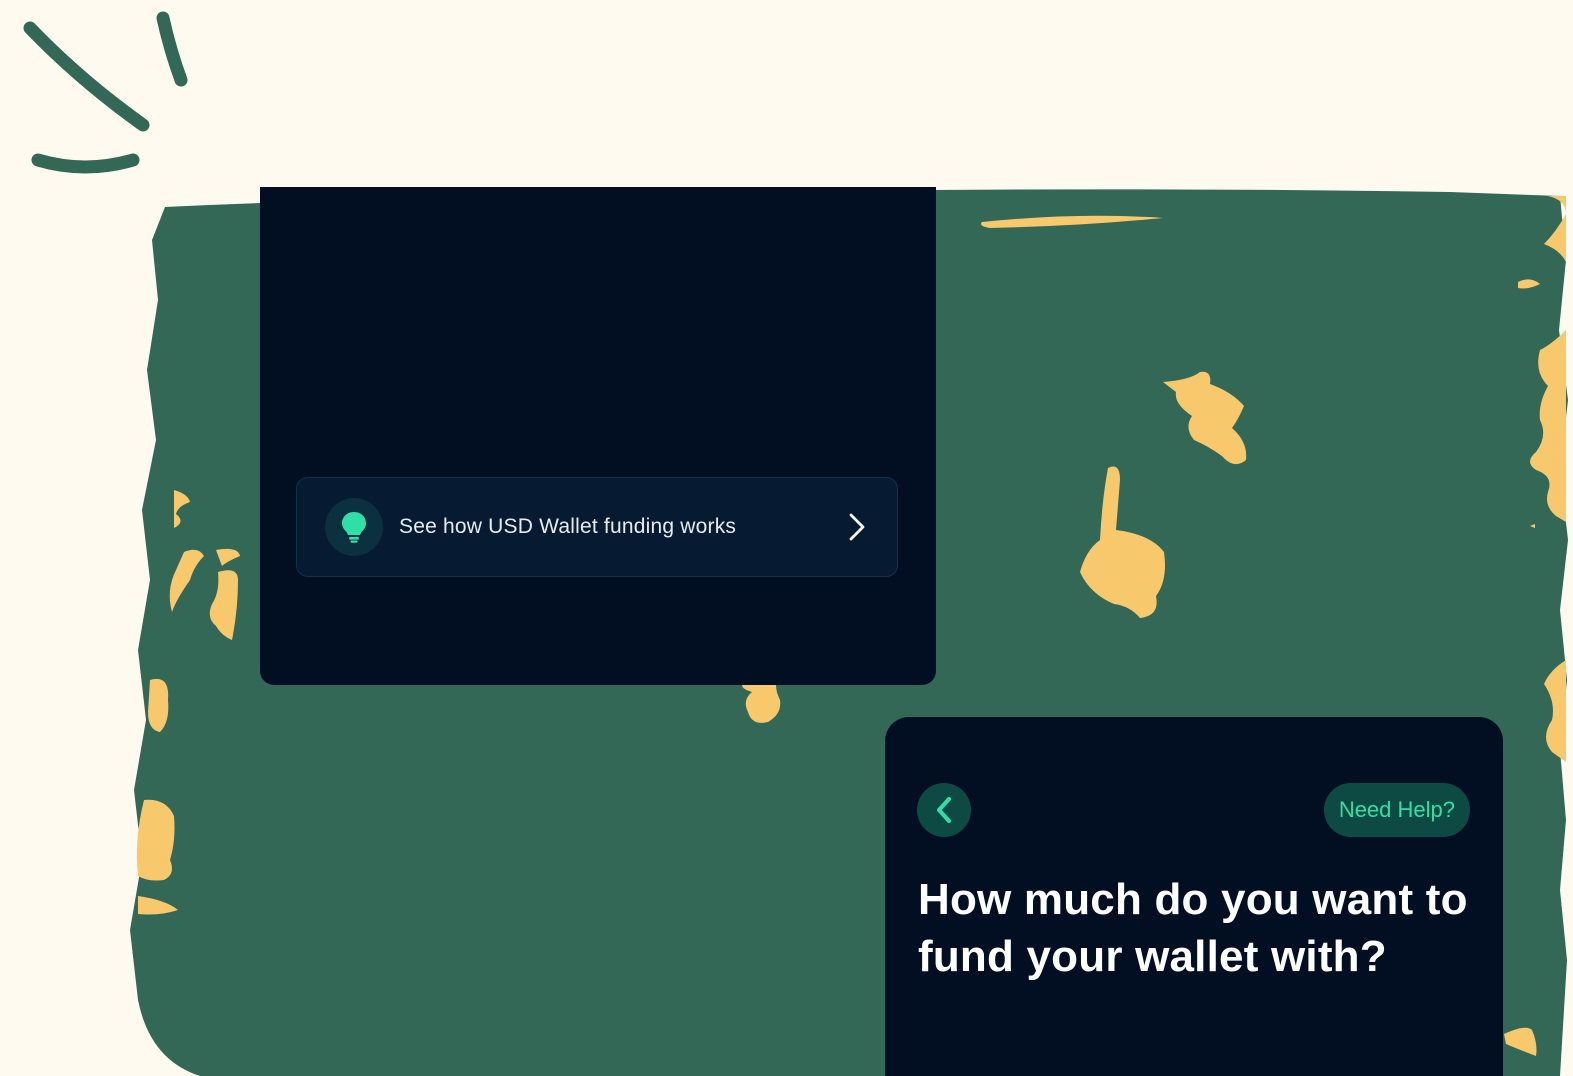  I want to click on usd-wallet-funding-tip: See how USD Wallet funding works, so click(597, 527).